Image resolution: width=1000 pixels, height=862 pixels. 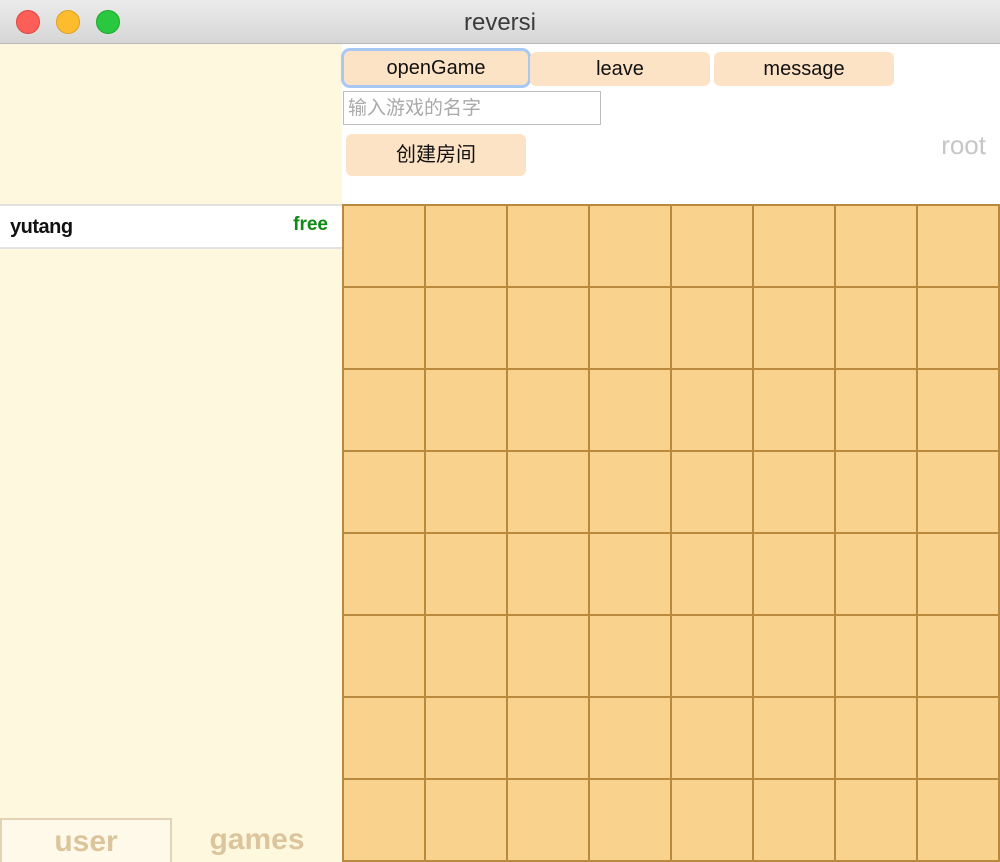 What do you see at coordinates (436, 68) in the screenshot?
I see `open-game-button: openGame` at bounding box center [436, 68].